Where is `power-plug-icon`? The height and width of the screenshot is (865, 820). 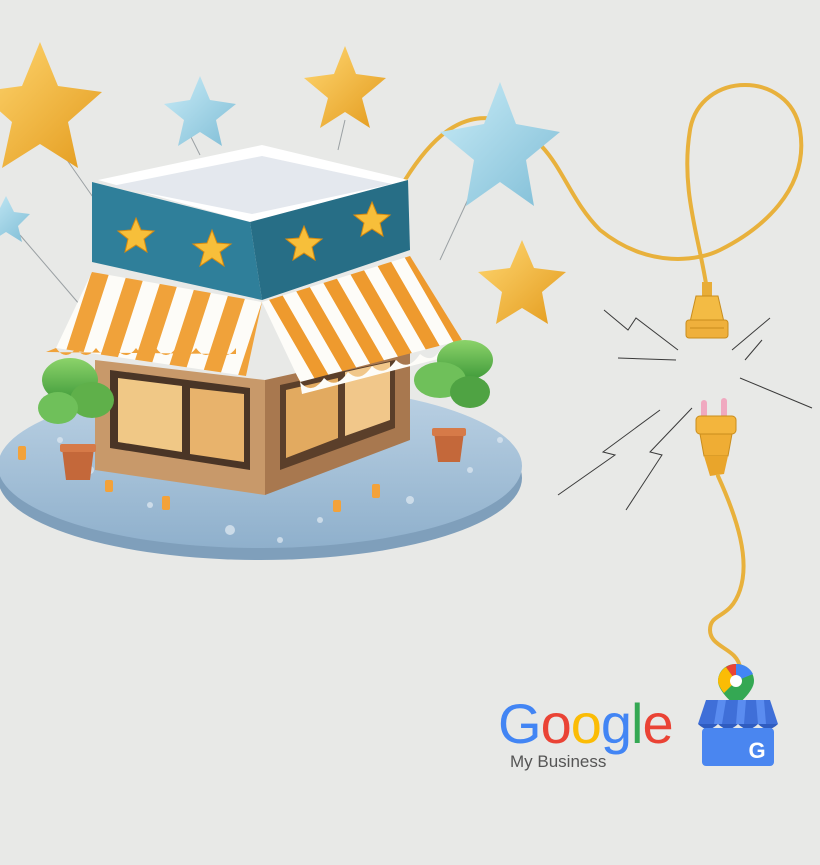 power-plug-icon is located at coordinates (716, 437).